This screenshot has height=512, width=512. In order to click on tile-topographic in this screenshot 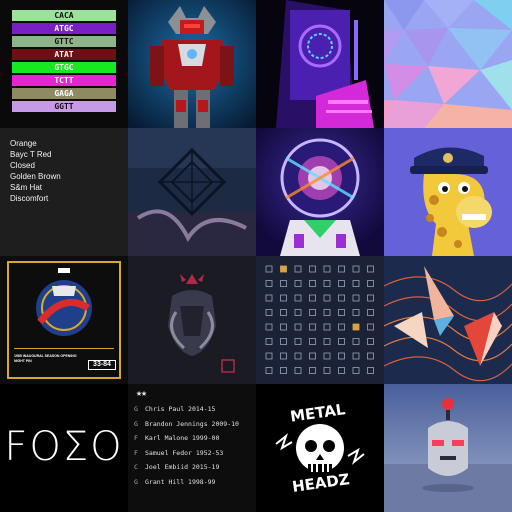, I will do `click(448, 320)`.